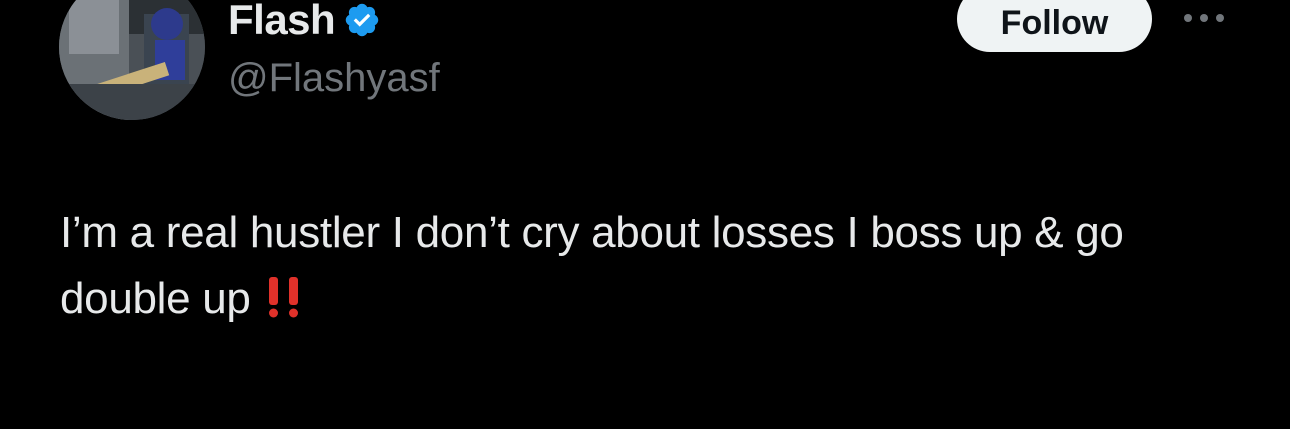 The image size is (1290, 429). I want to click on double-exclamation-icon, so click(285, 305).